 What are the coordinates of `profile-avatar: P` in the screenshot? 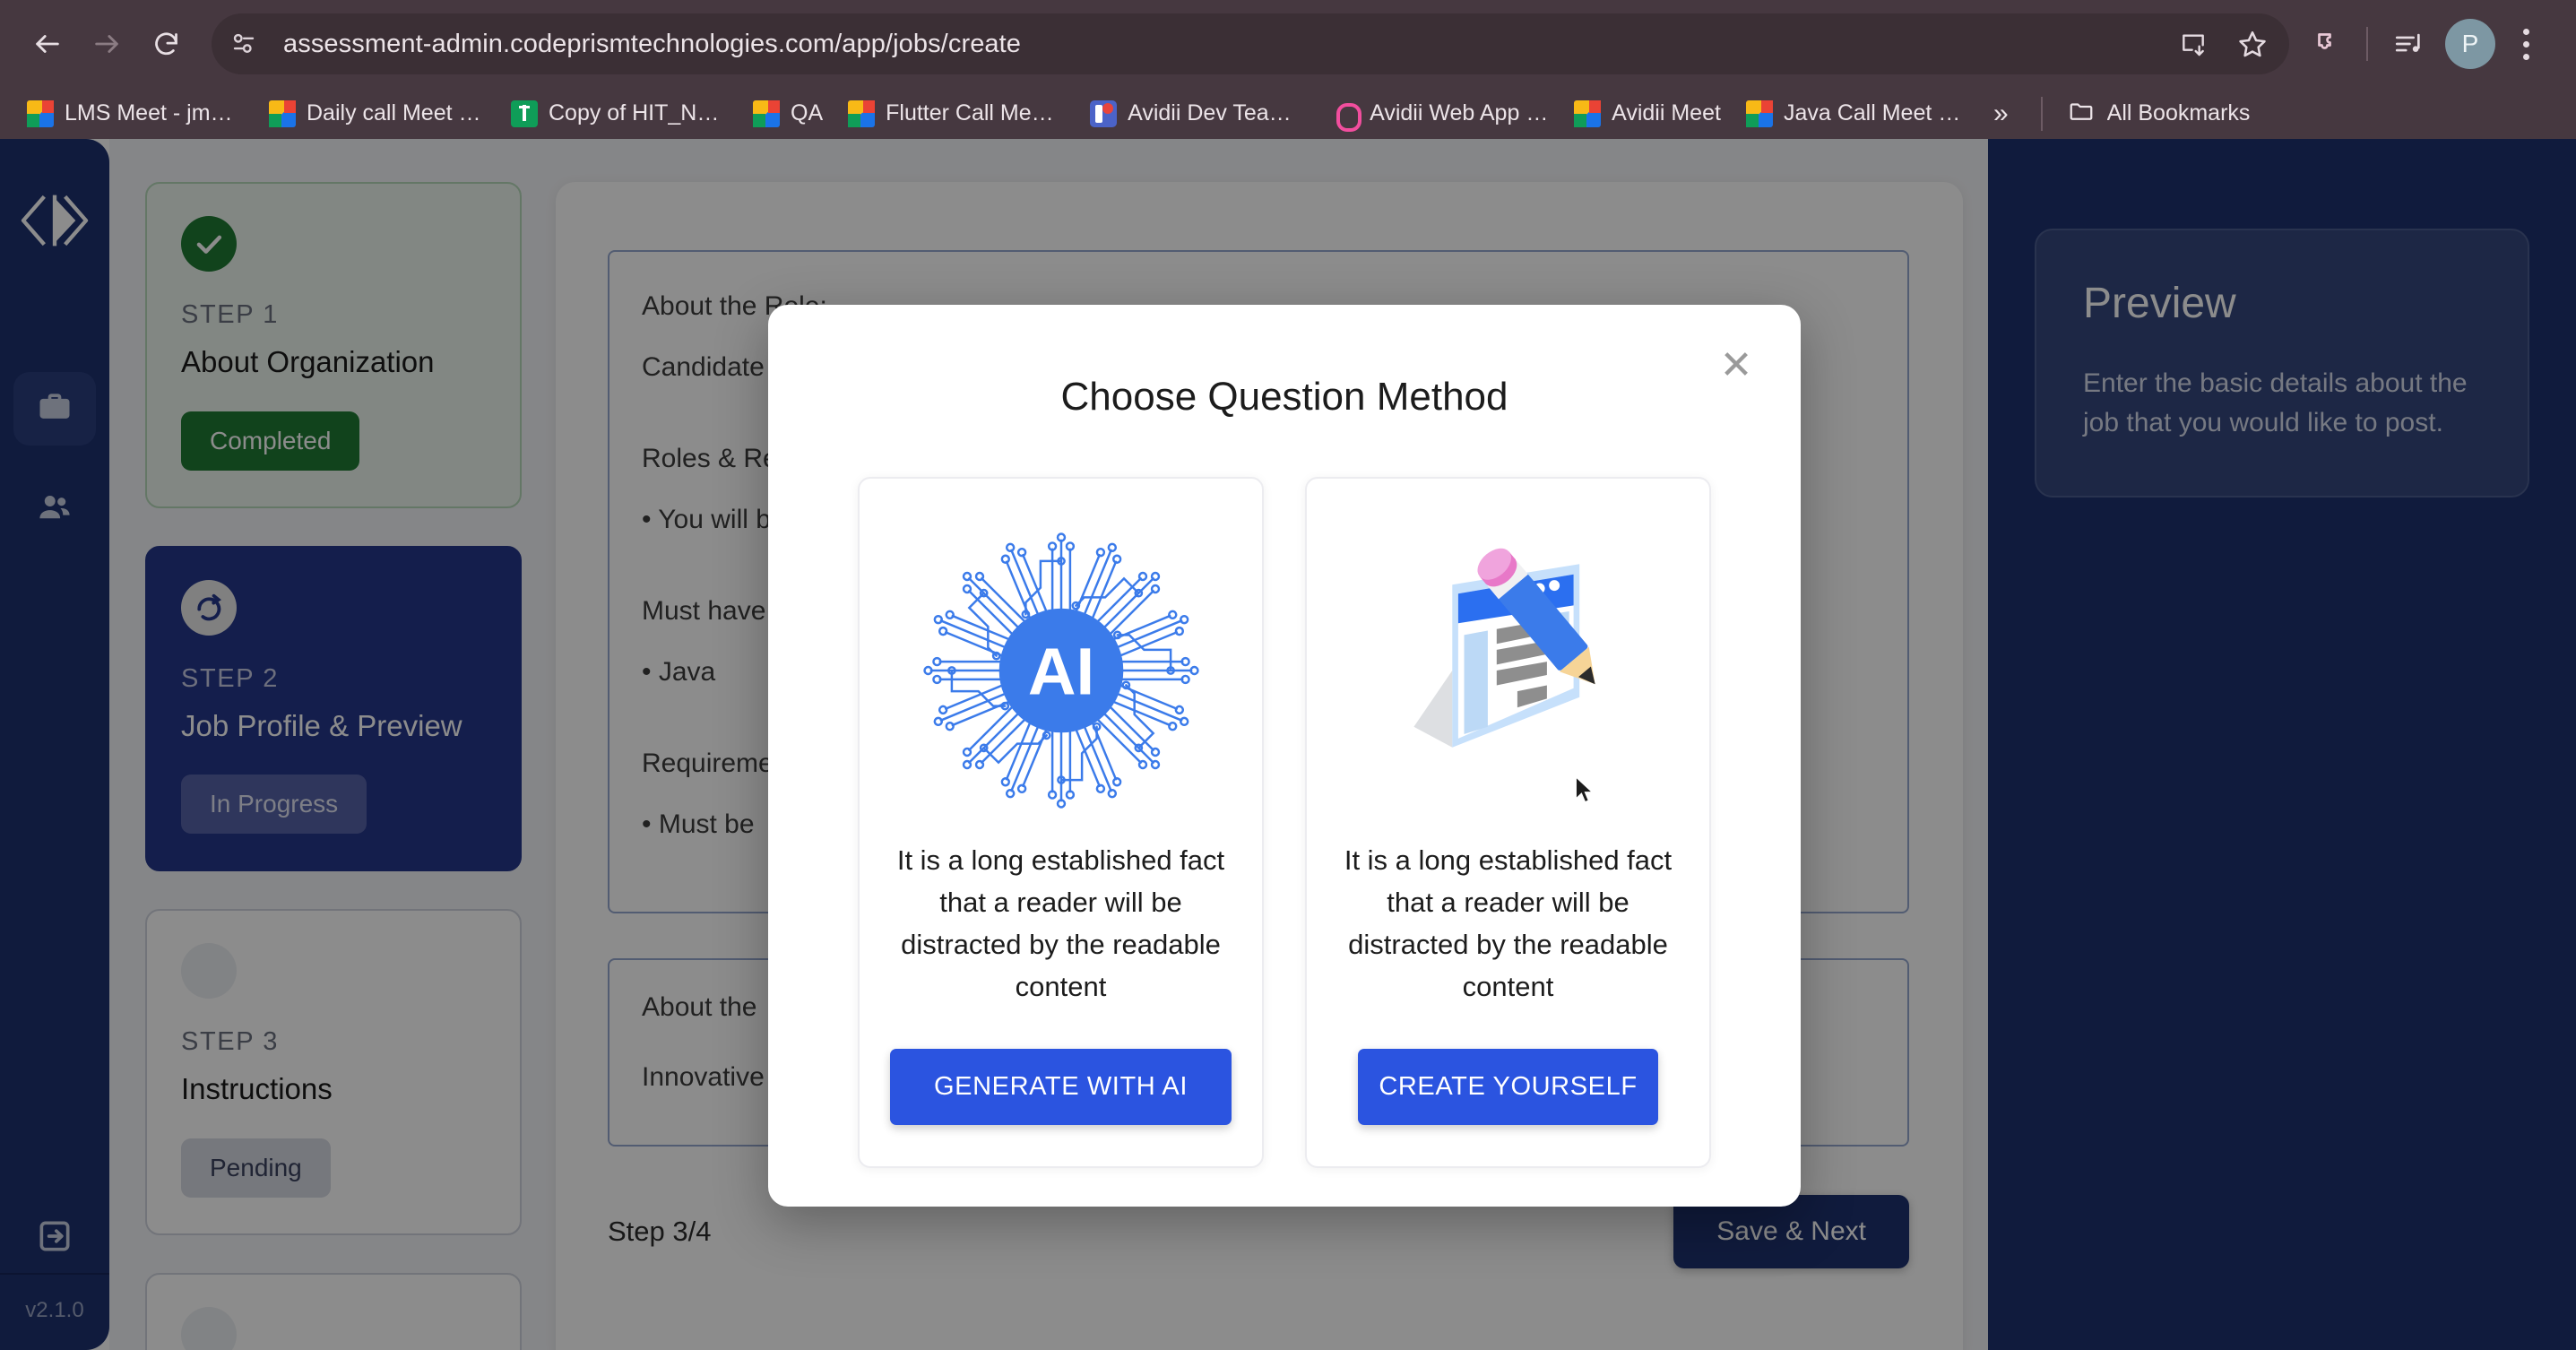 It's located at (2470, 44).